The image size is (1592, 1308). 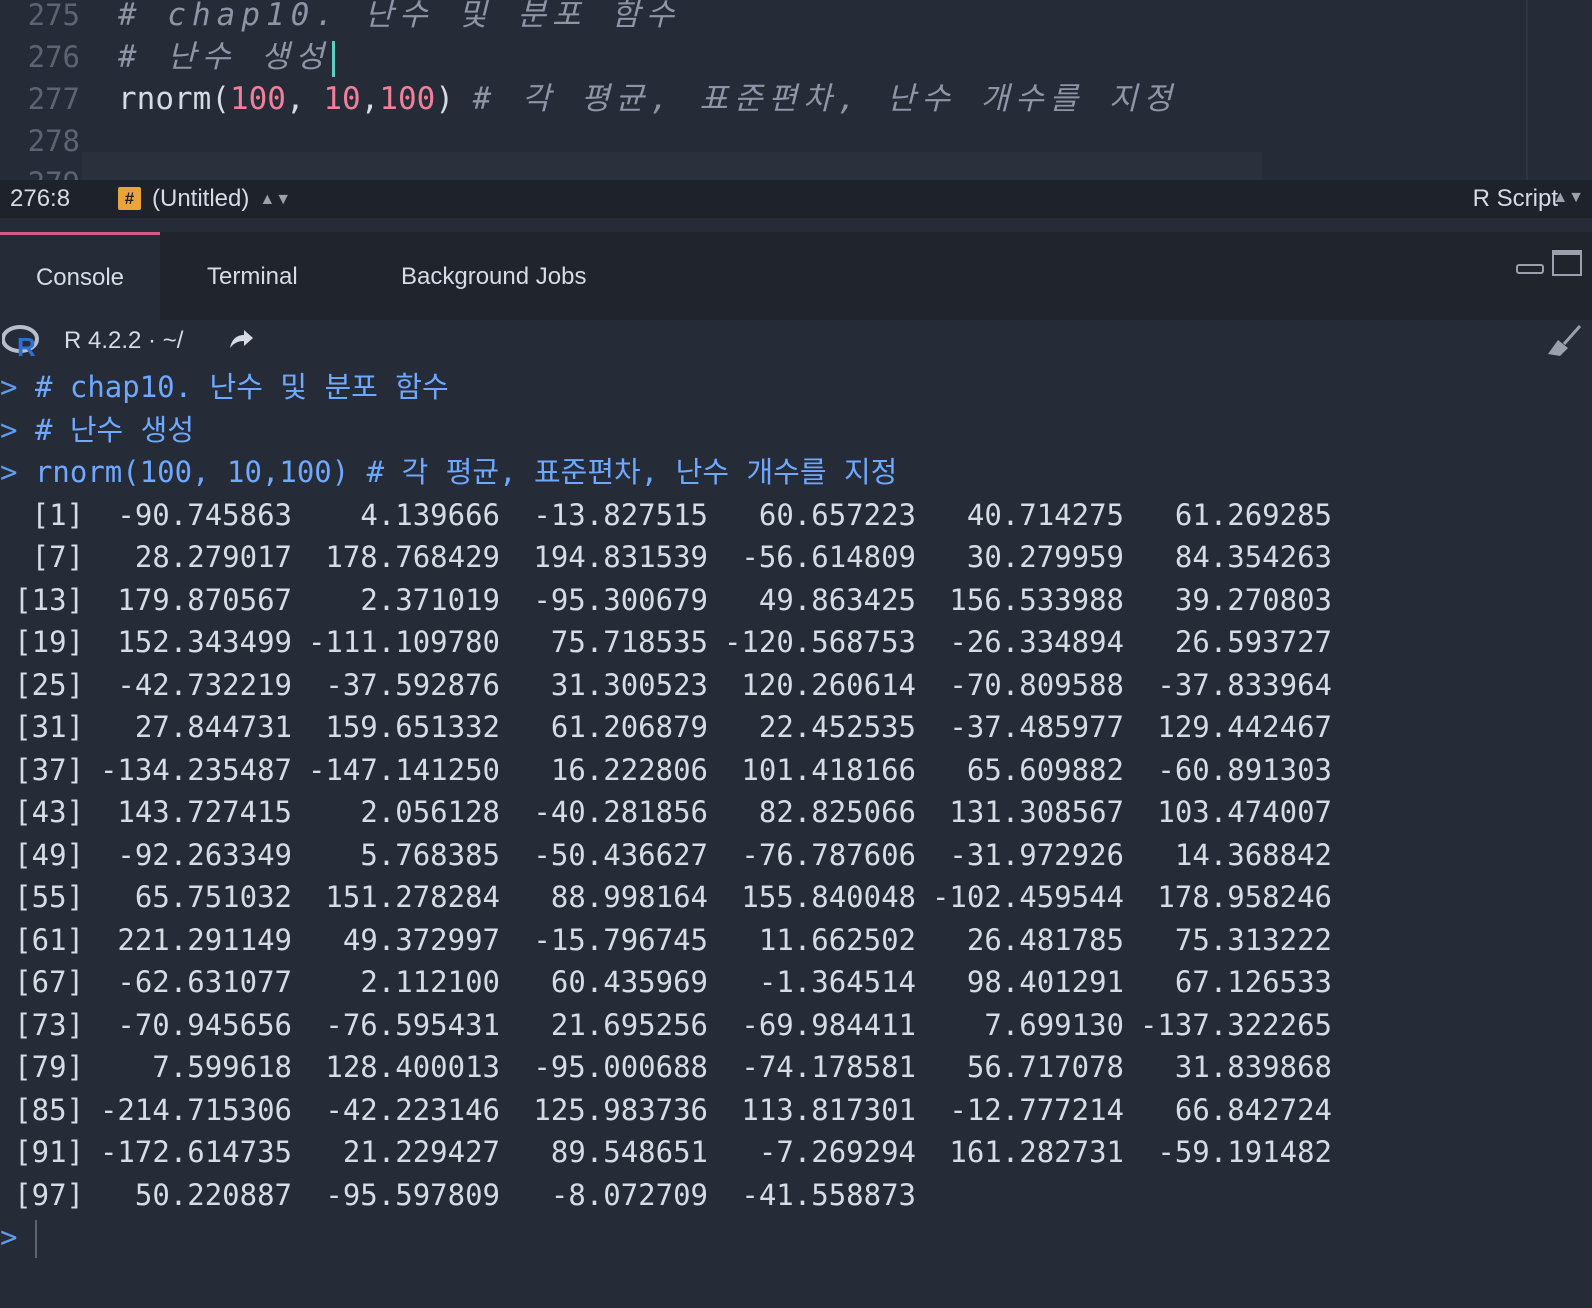 What do you see at coordinates (49, 812) in the screenshot?
I see `output-index: [43]` at bounding box center [49, 812].